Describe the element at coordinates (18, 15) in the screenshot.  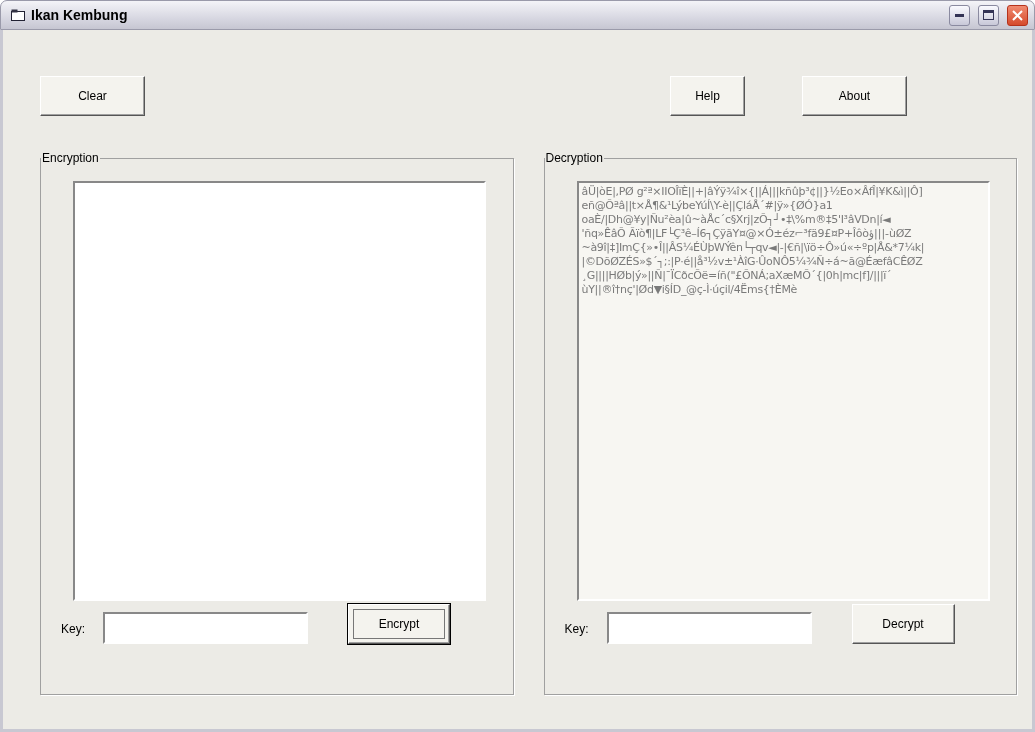
I see `window-icon` at that location.